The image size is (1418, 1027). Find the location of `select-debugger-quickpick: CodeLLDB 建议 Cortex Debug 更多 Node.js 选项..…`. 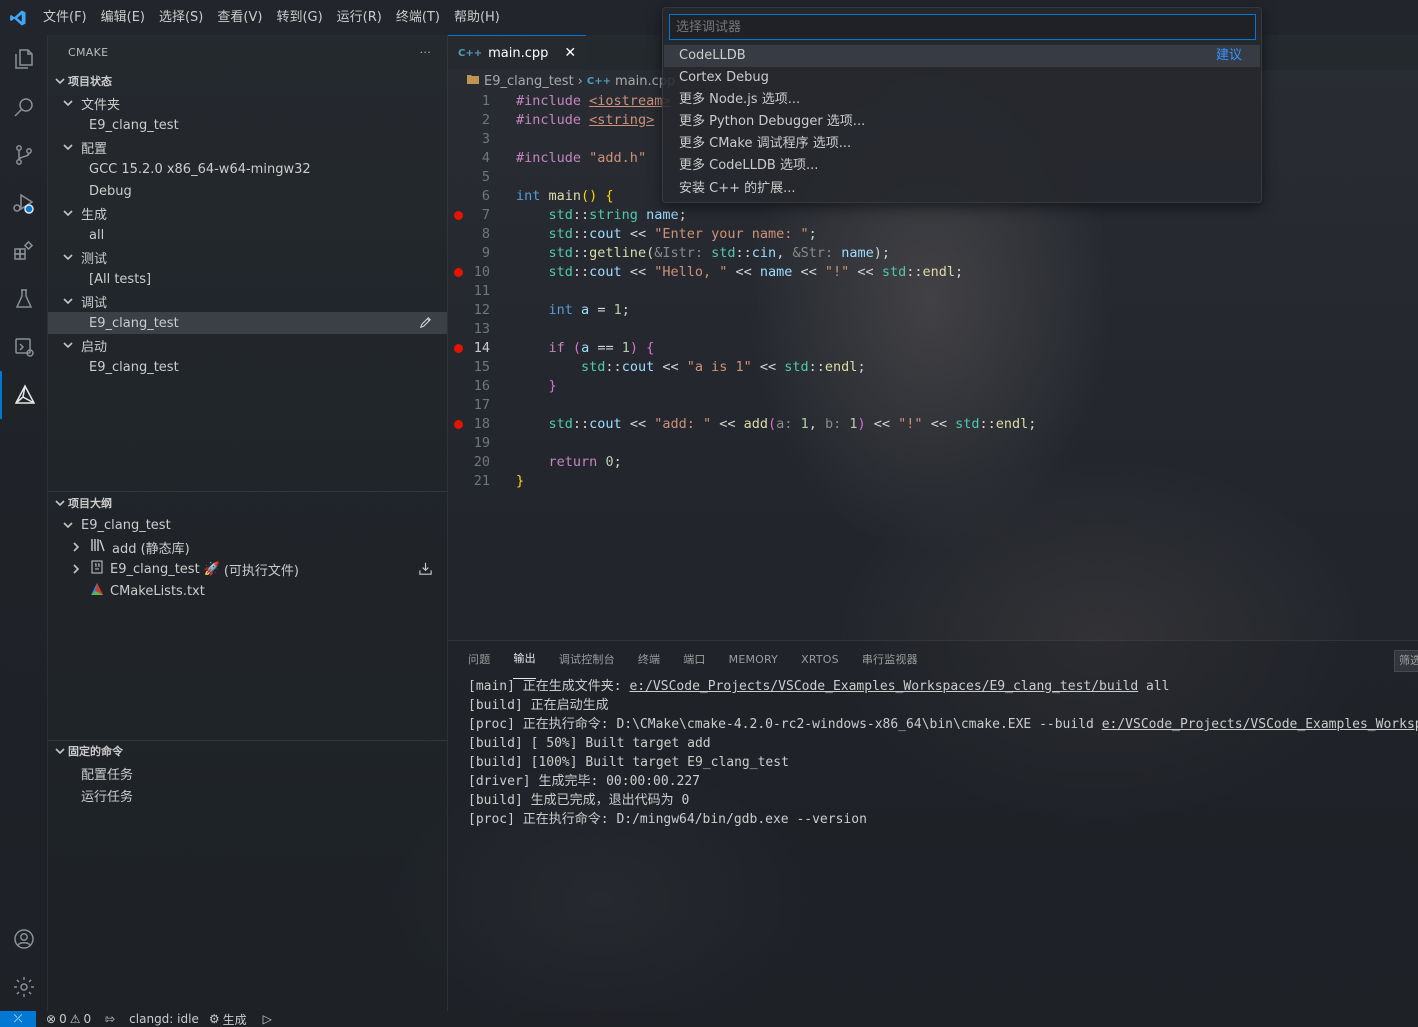

select-debugger-quickpick: CodeLLDB 建议 Cortex Debug 更多 Node.js 选项..… is located at coordinates (962, 105).